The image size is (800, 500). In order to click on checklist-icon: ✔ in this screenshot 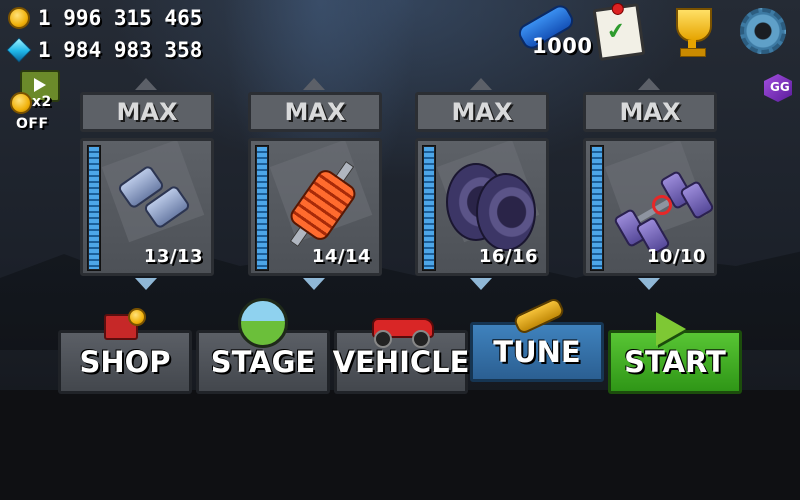, I will do `click(616, 32)`.